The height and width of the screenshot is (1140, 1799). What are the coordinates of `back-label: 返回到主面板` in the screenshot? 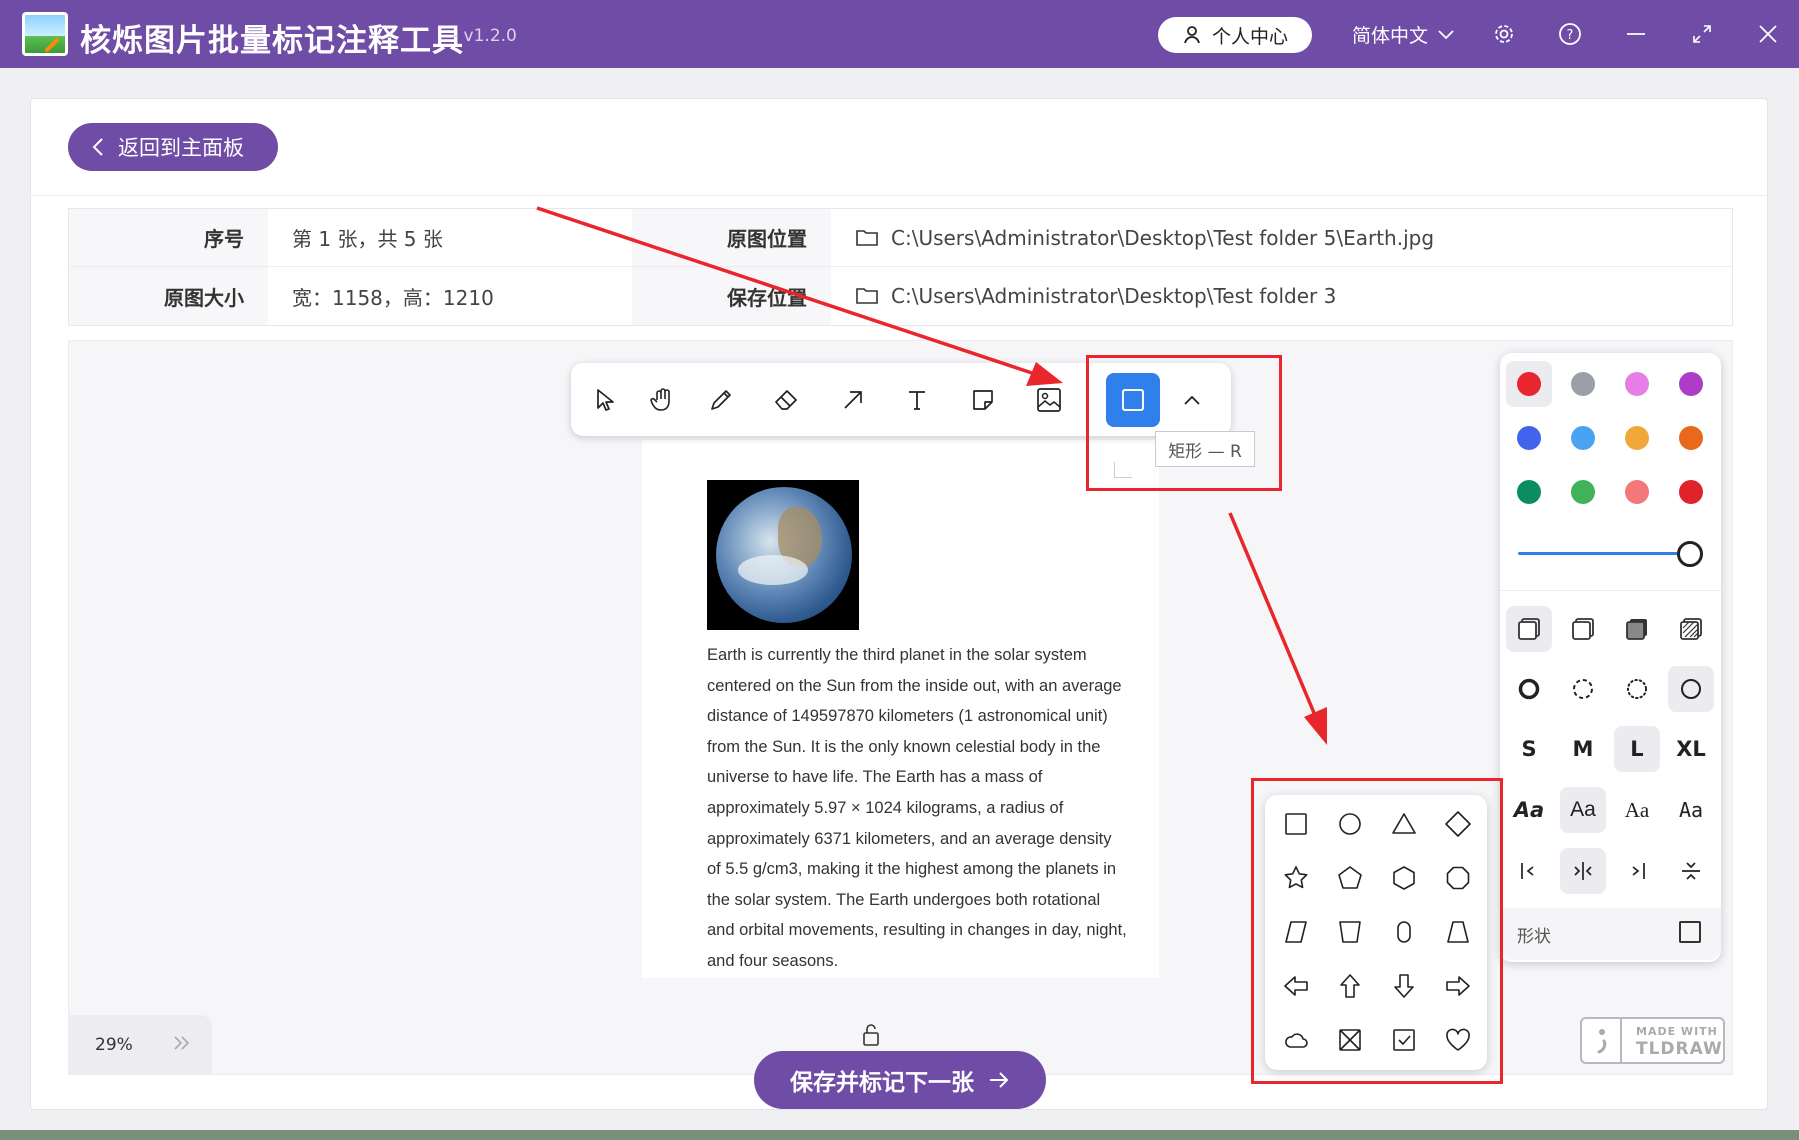 It's located at (181, 148).